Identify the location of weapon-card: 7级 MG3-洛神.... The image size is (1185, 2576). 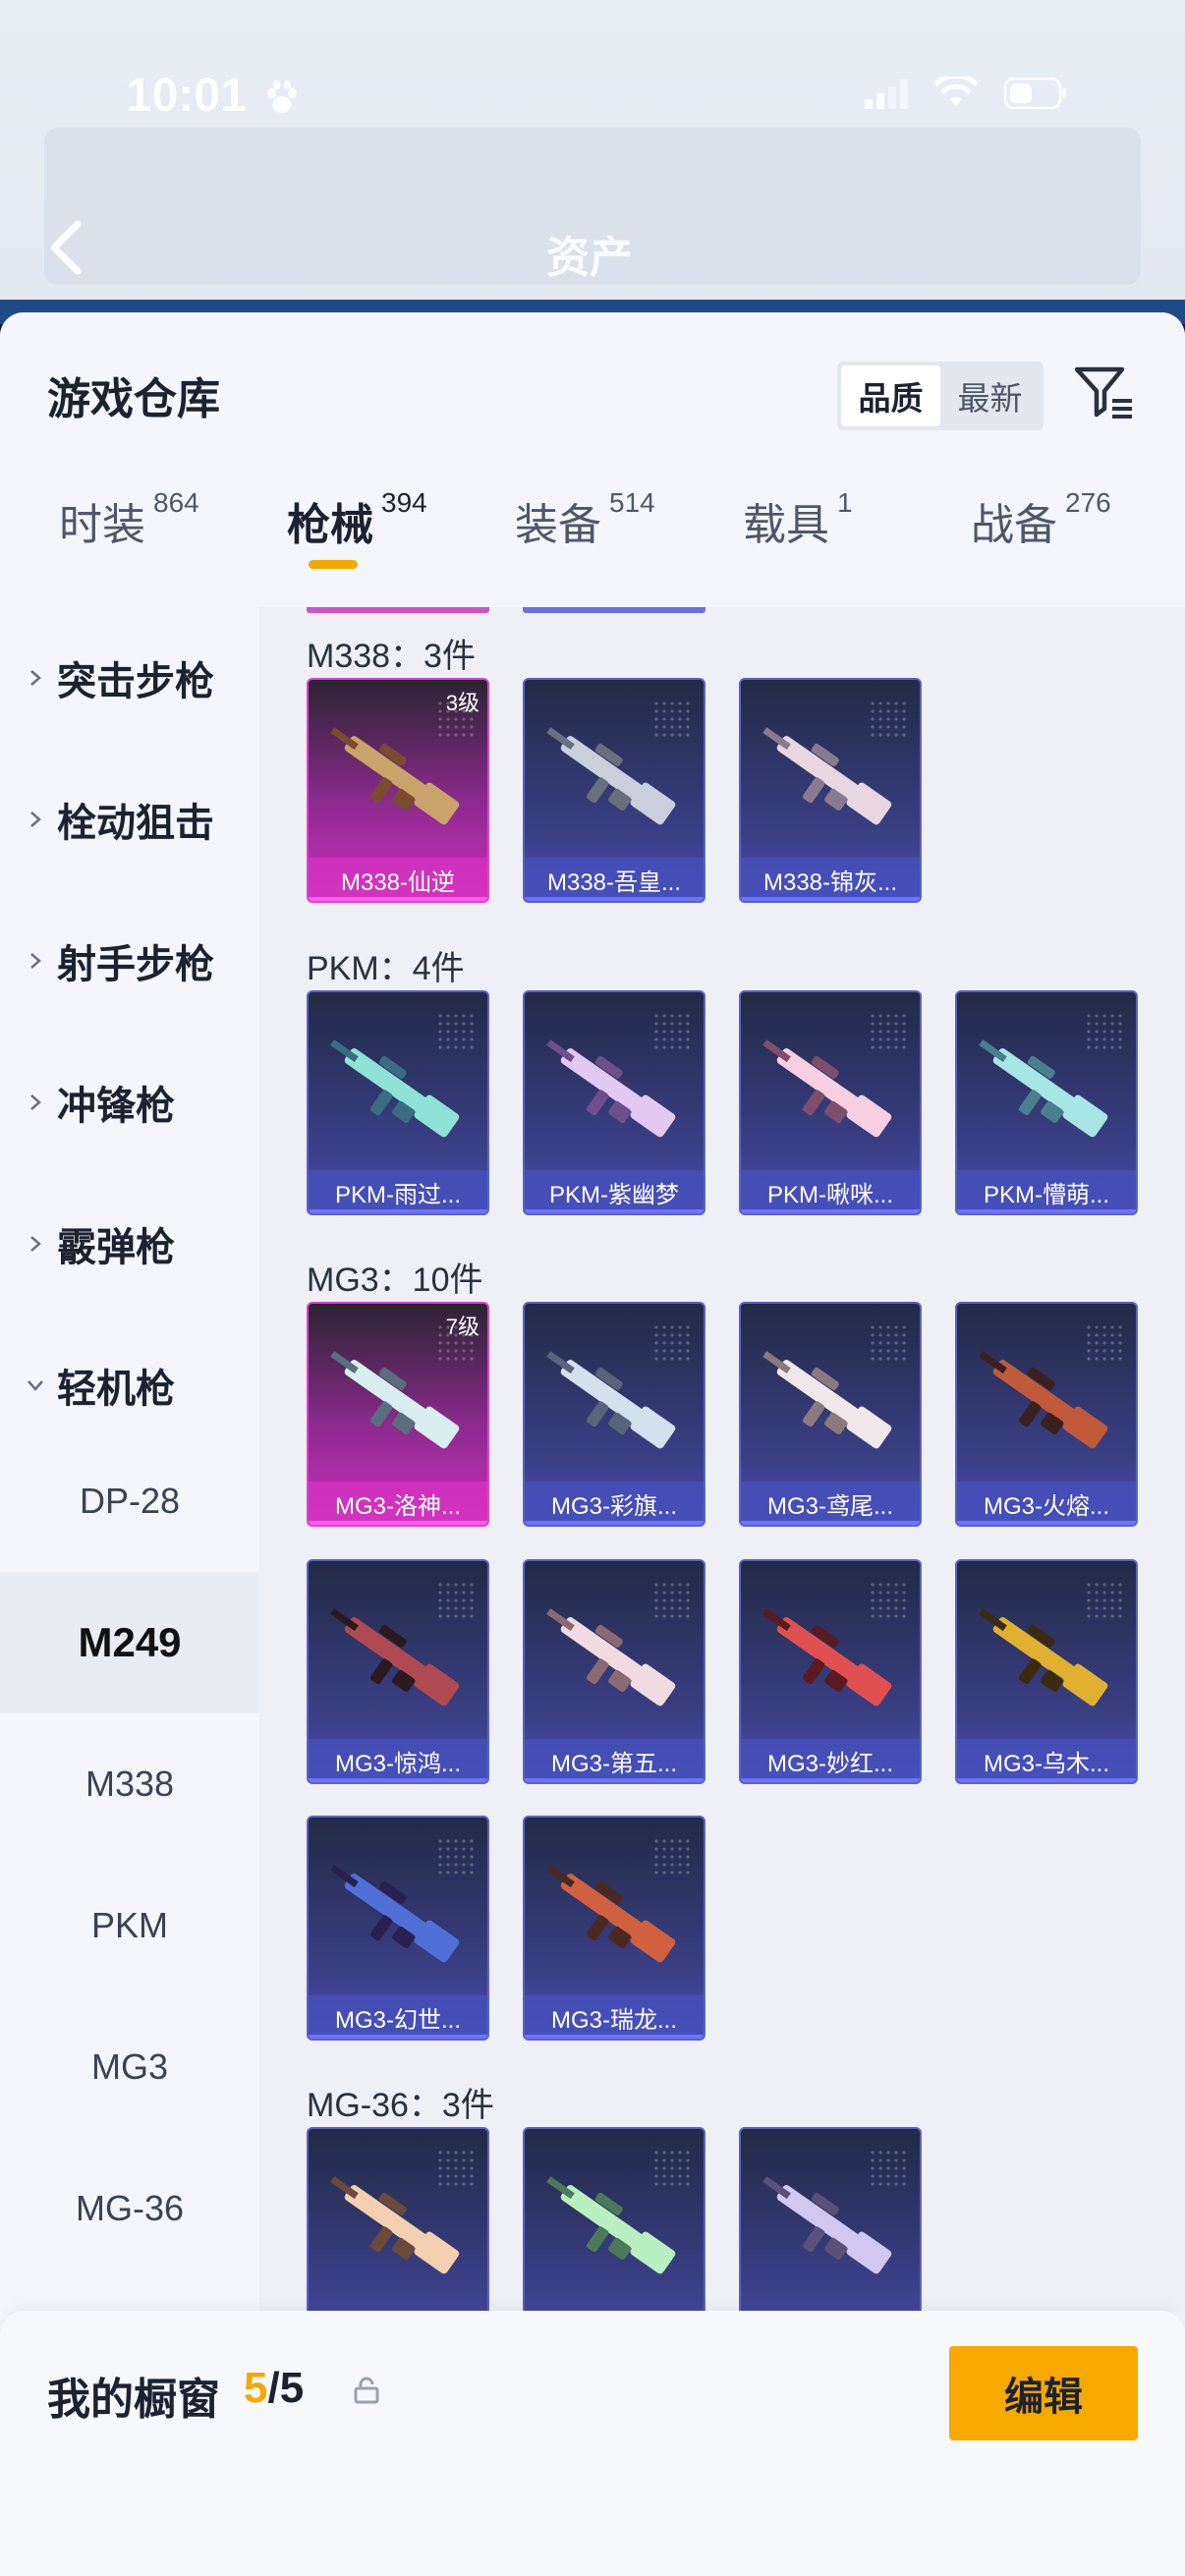
(398, 1414).